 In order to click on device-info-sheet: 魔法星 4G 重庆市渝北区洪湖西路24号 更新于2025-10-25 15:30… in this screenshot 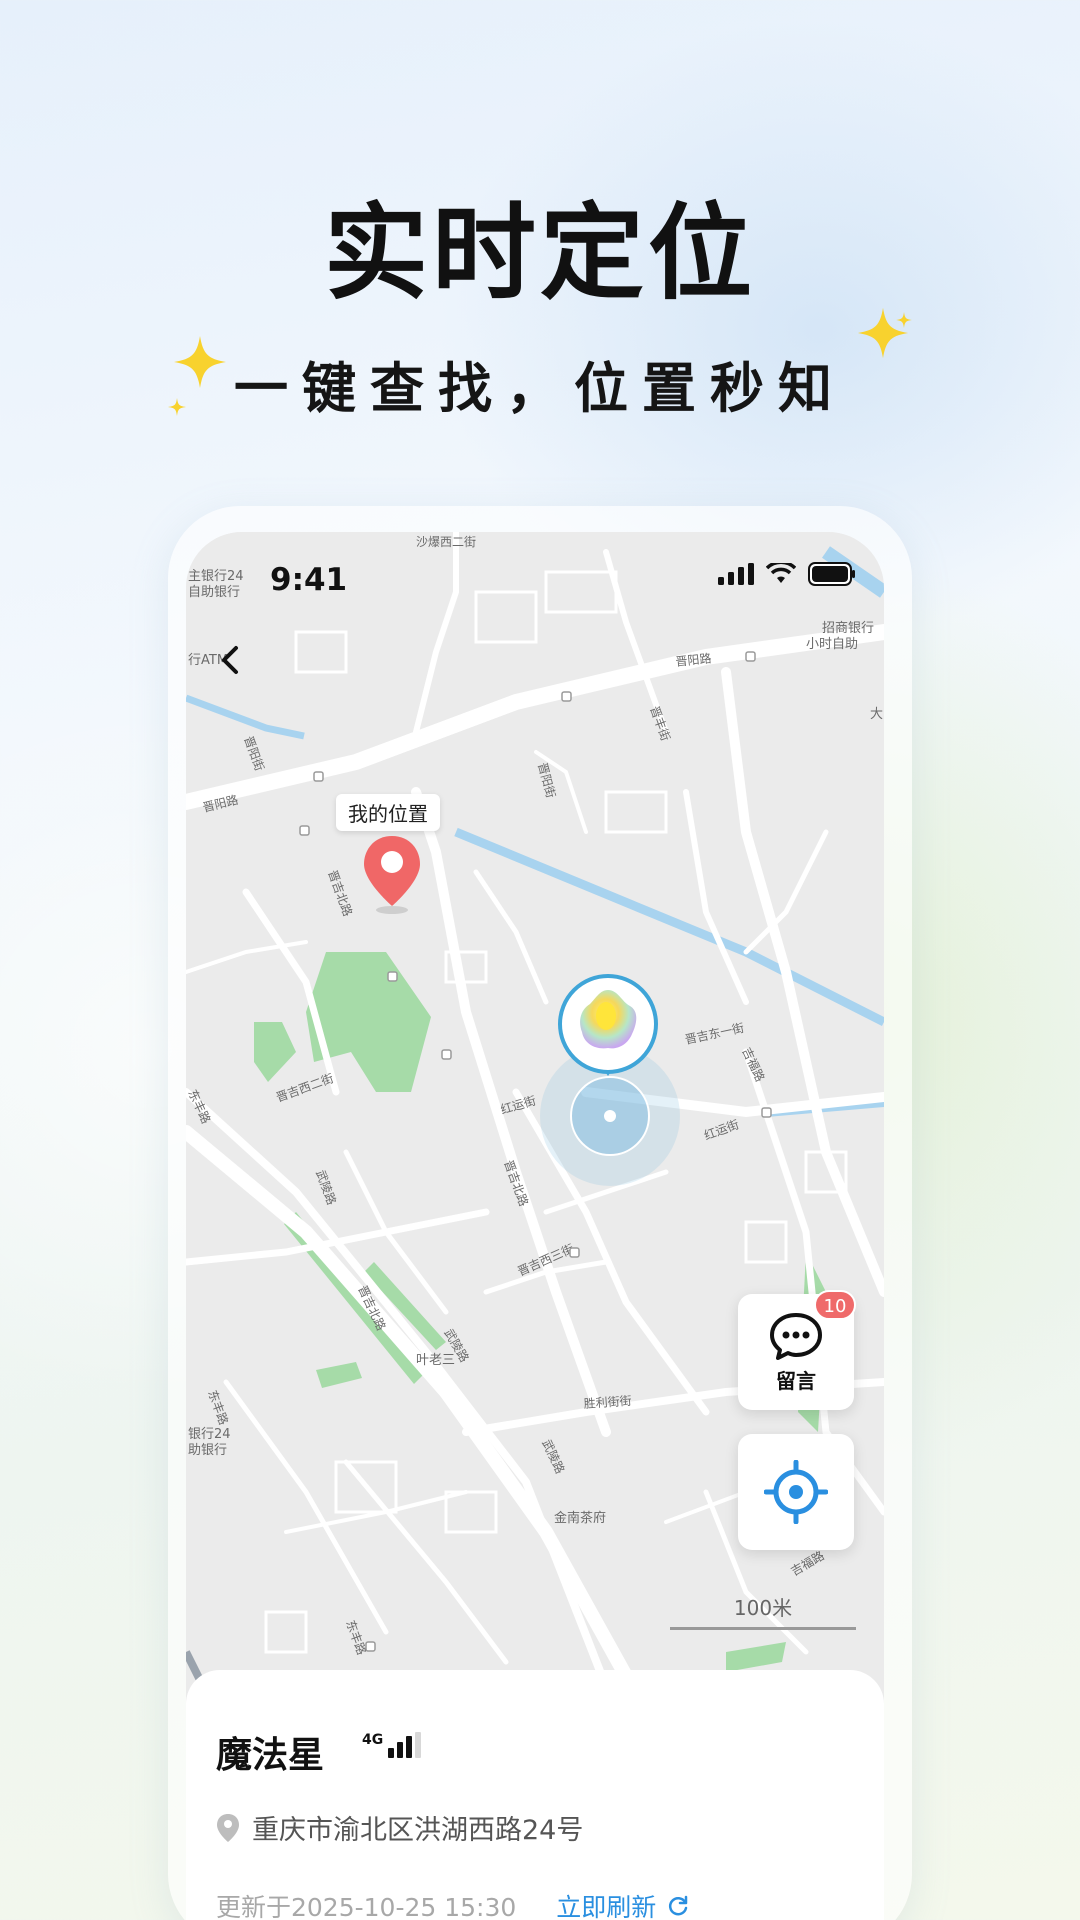, I will do `click(535, 1795)`.